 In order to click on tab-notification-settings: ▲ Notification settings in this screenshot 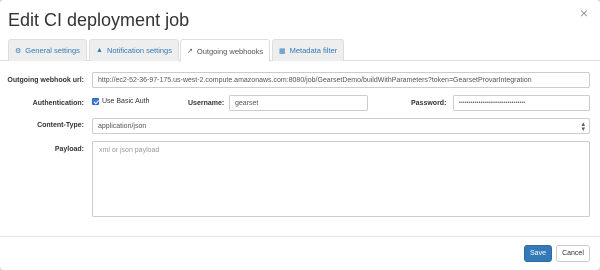, I will do `click(134, 50)`.